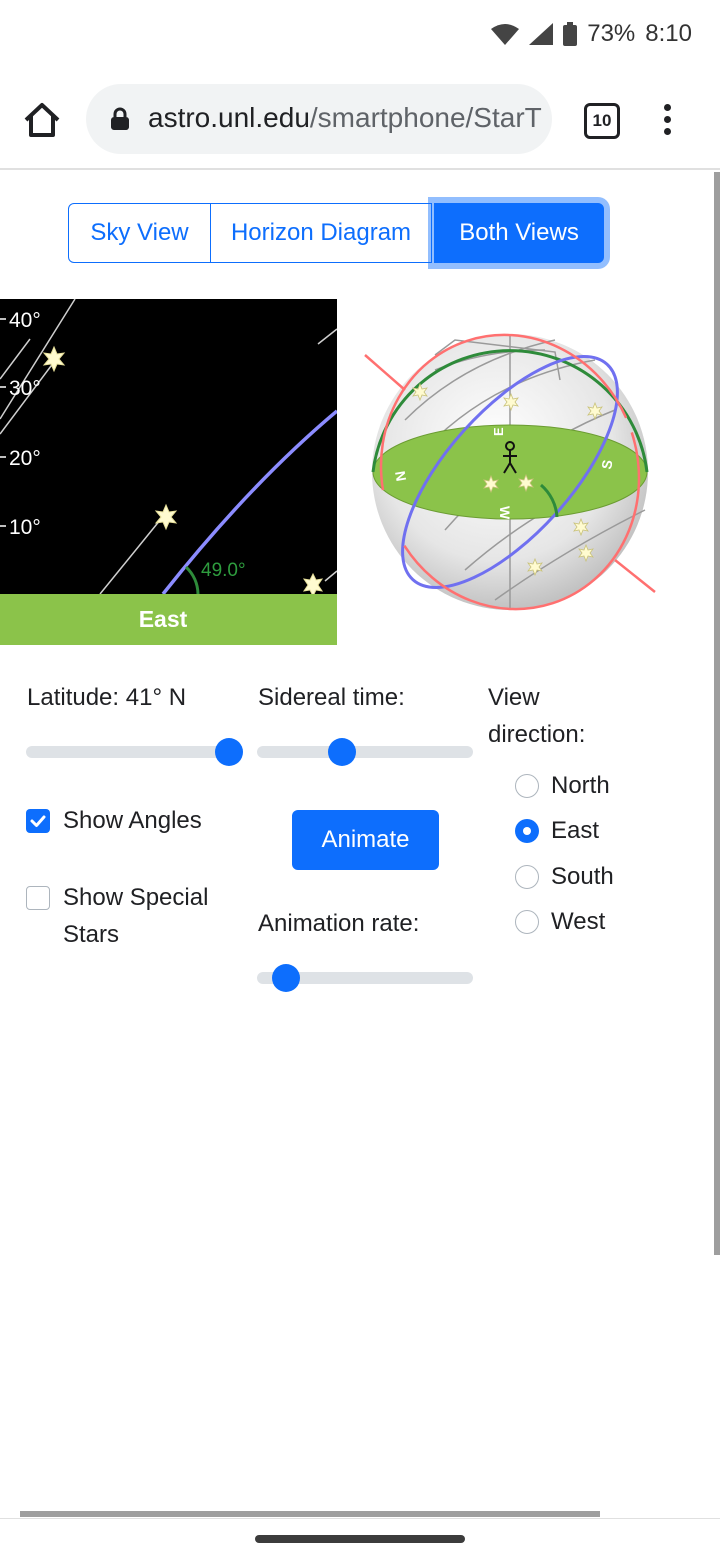 The width and height of the screenshot is (720, 1561). I want to click on animation-rate-slider-thumb, so click(286, 978).